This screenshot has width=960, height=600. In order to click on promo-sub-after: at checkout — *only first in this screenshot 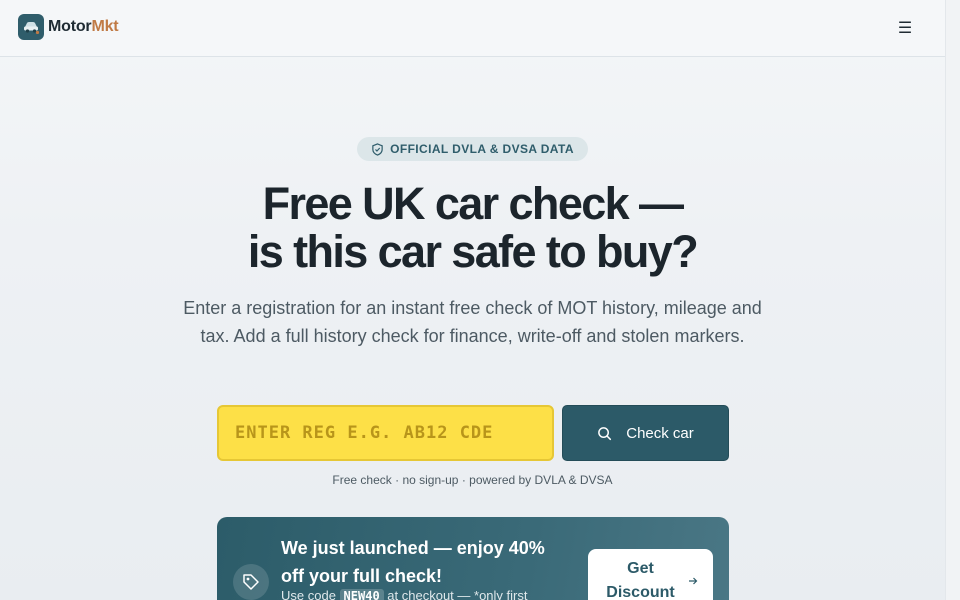, I will do `click(457, 594)`.